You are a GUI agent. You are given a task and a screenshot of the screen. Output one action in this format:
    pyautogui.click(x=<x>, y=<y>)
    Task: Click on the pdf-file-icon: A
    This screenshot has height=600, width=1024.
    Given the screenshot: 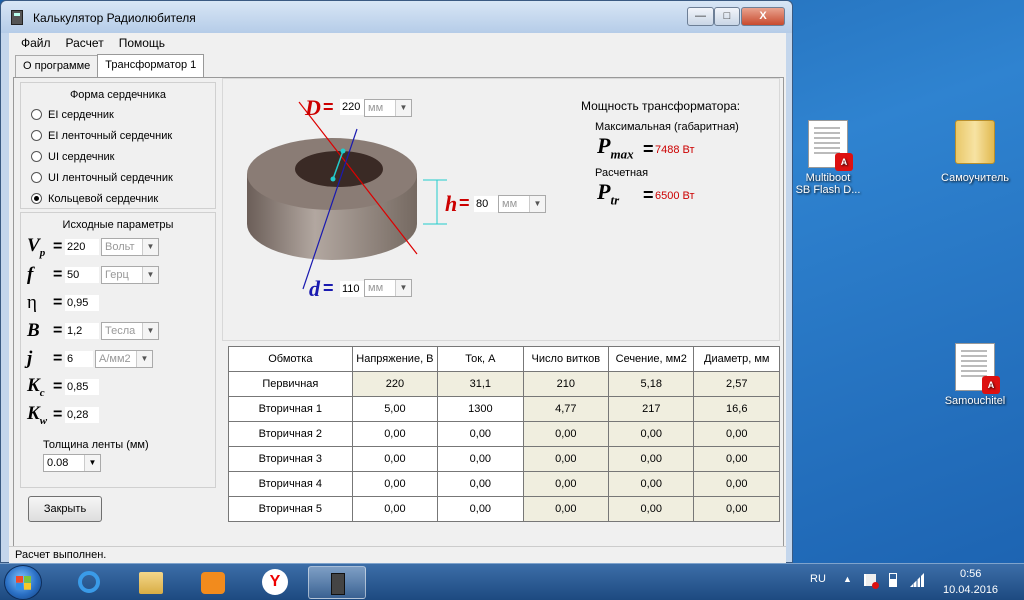 What is the action you would take?
    pyautogui.click(x=977, y=368)
    